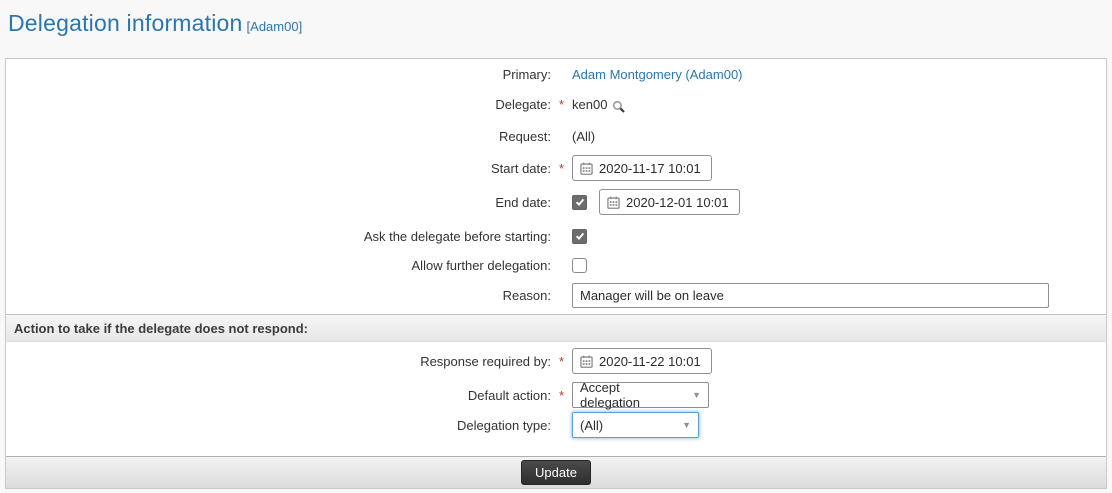 This screenshot has width=1112, height=493. Describe the element at coordinates (561, 168) in the screenshot. I see `start-date-required-asterisk: *` at that location.